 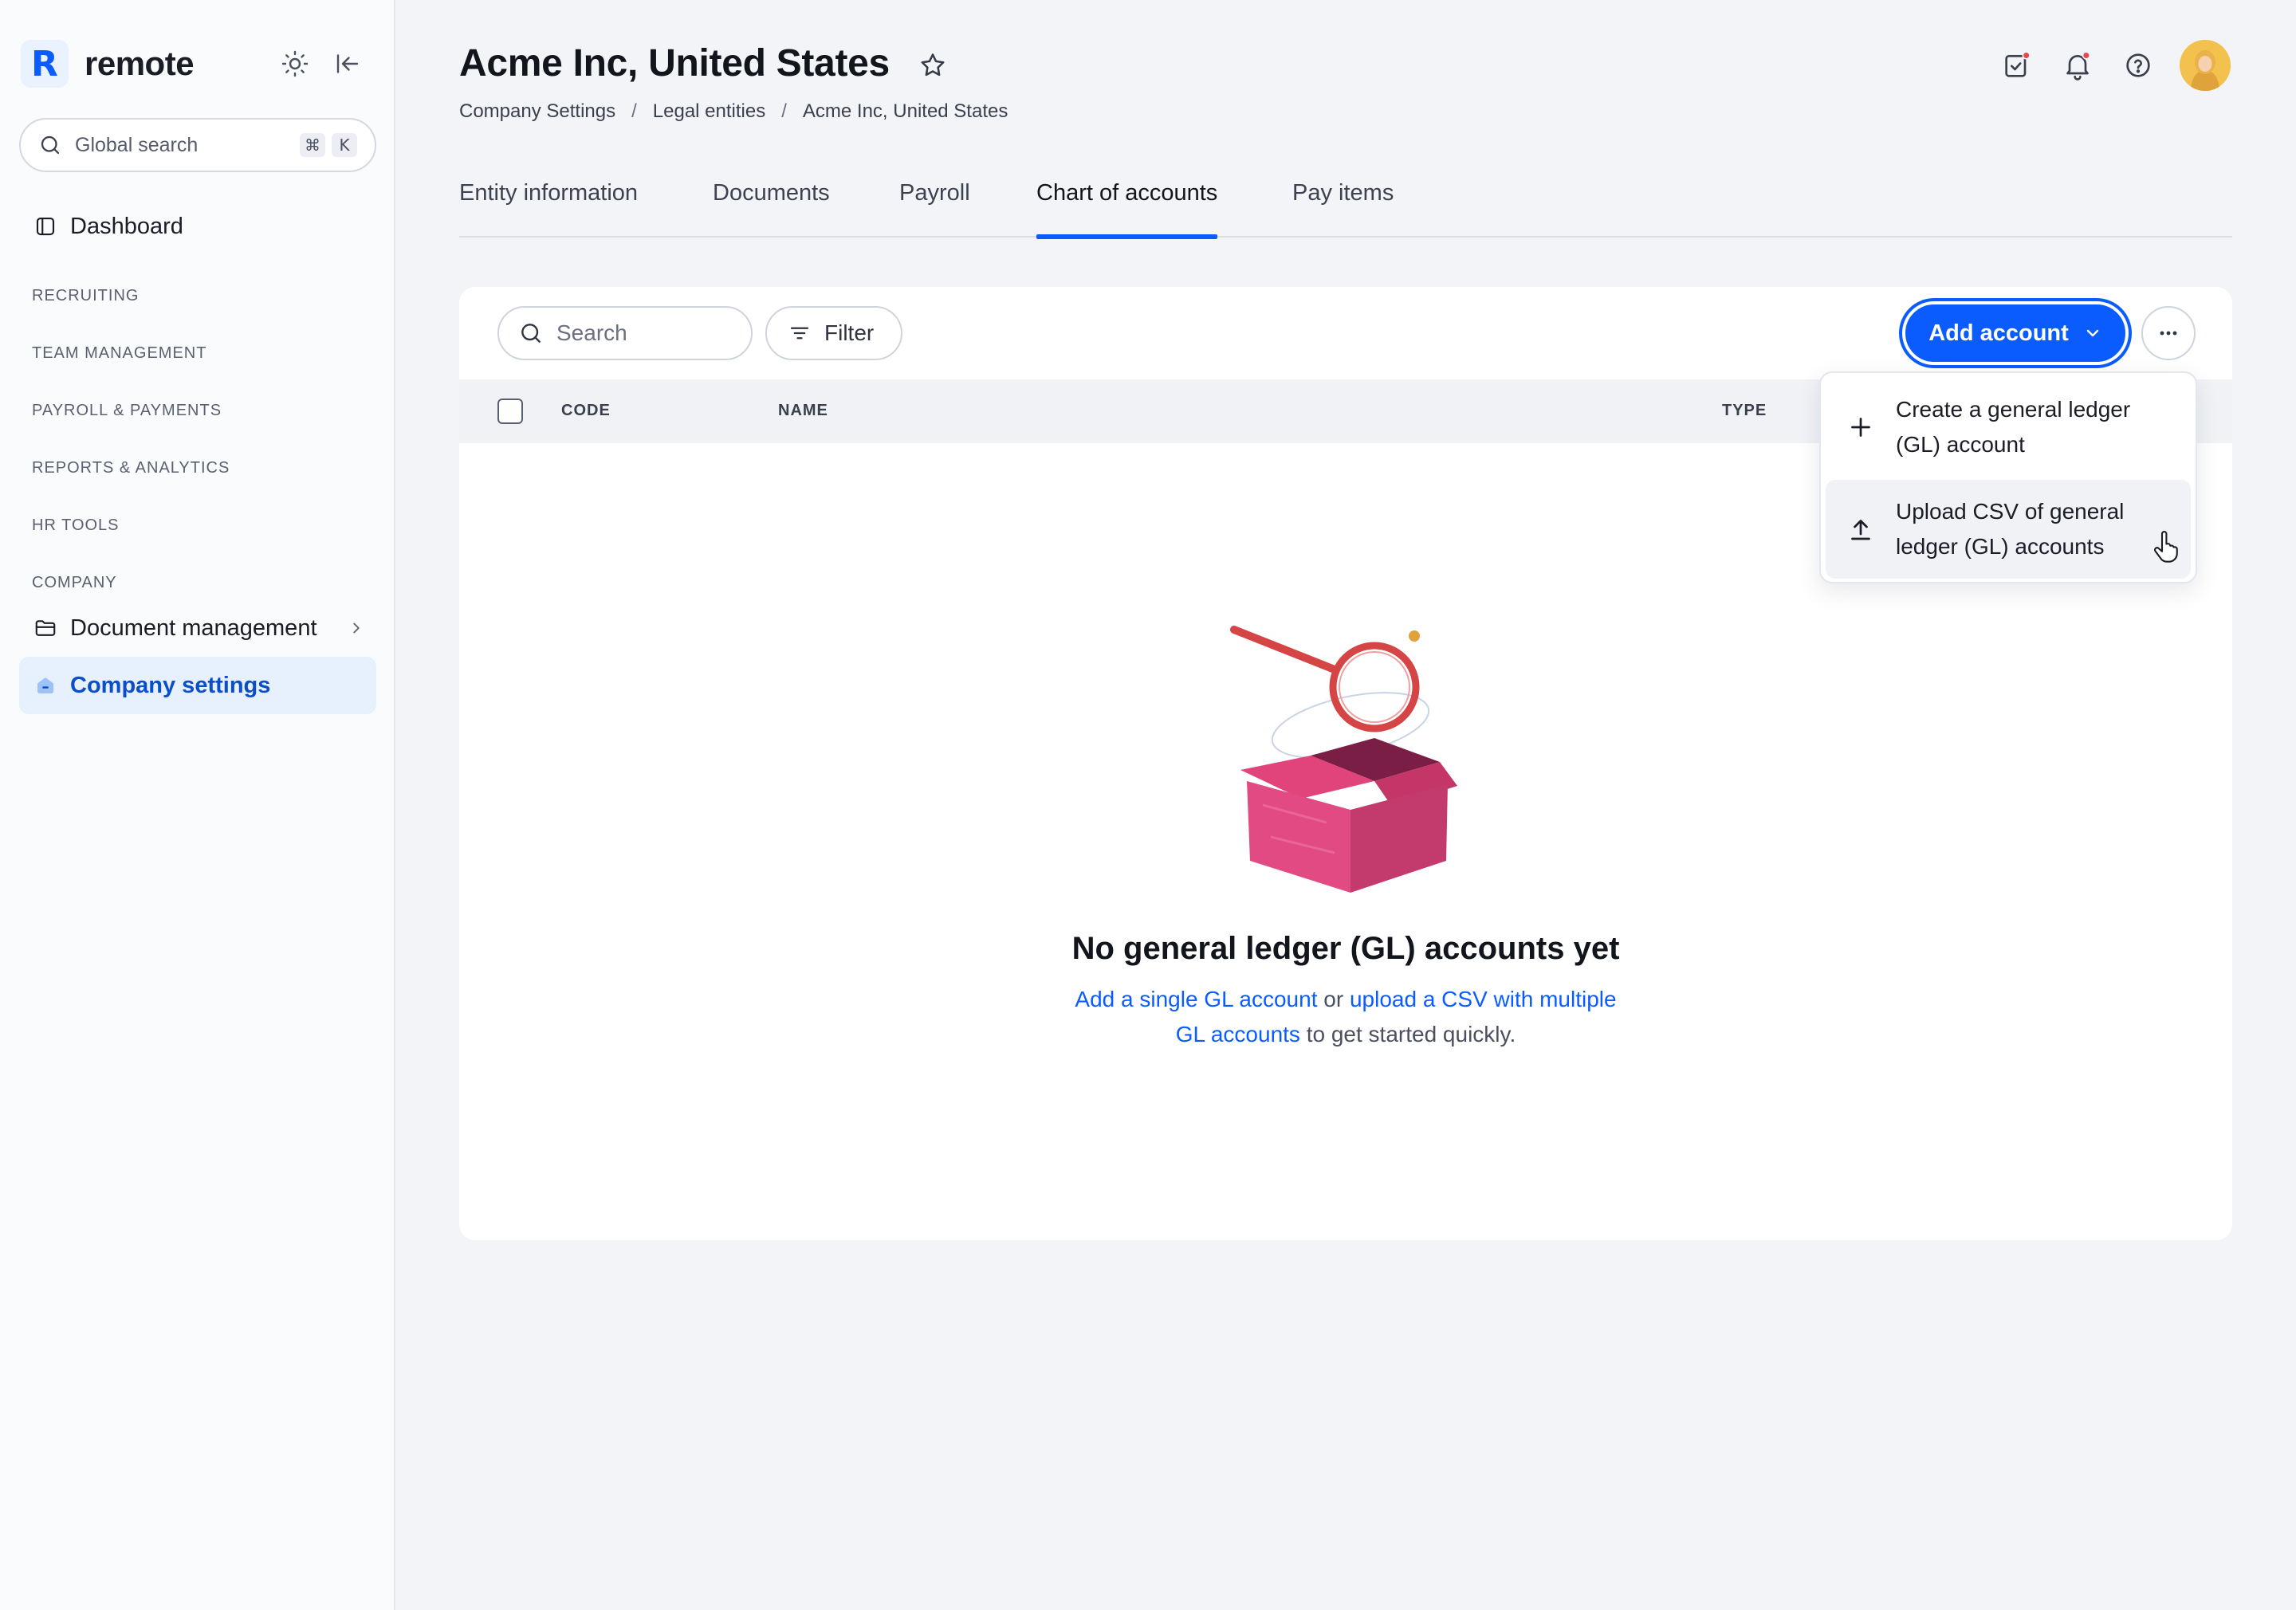 What do you see at coordinates (197, 227) in the screenshot?
I see `sidebar-item-dashboard: Dashboard` at bounding box center [197, 227].